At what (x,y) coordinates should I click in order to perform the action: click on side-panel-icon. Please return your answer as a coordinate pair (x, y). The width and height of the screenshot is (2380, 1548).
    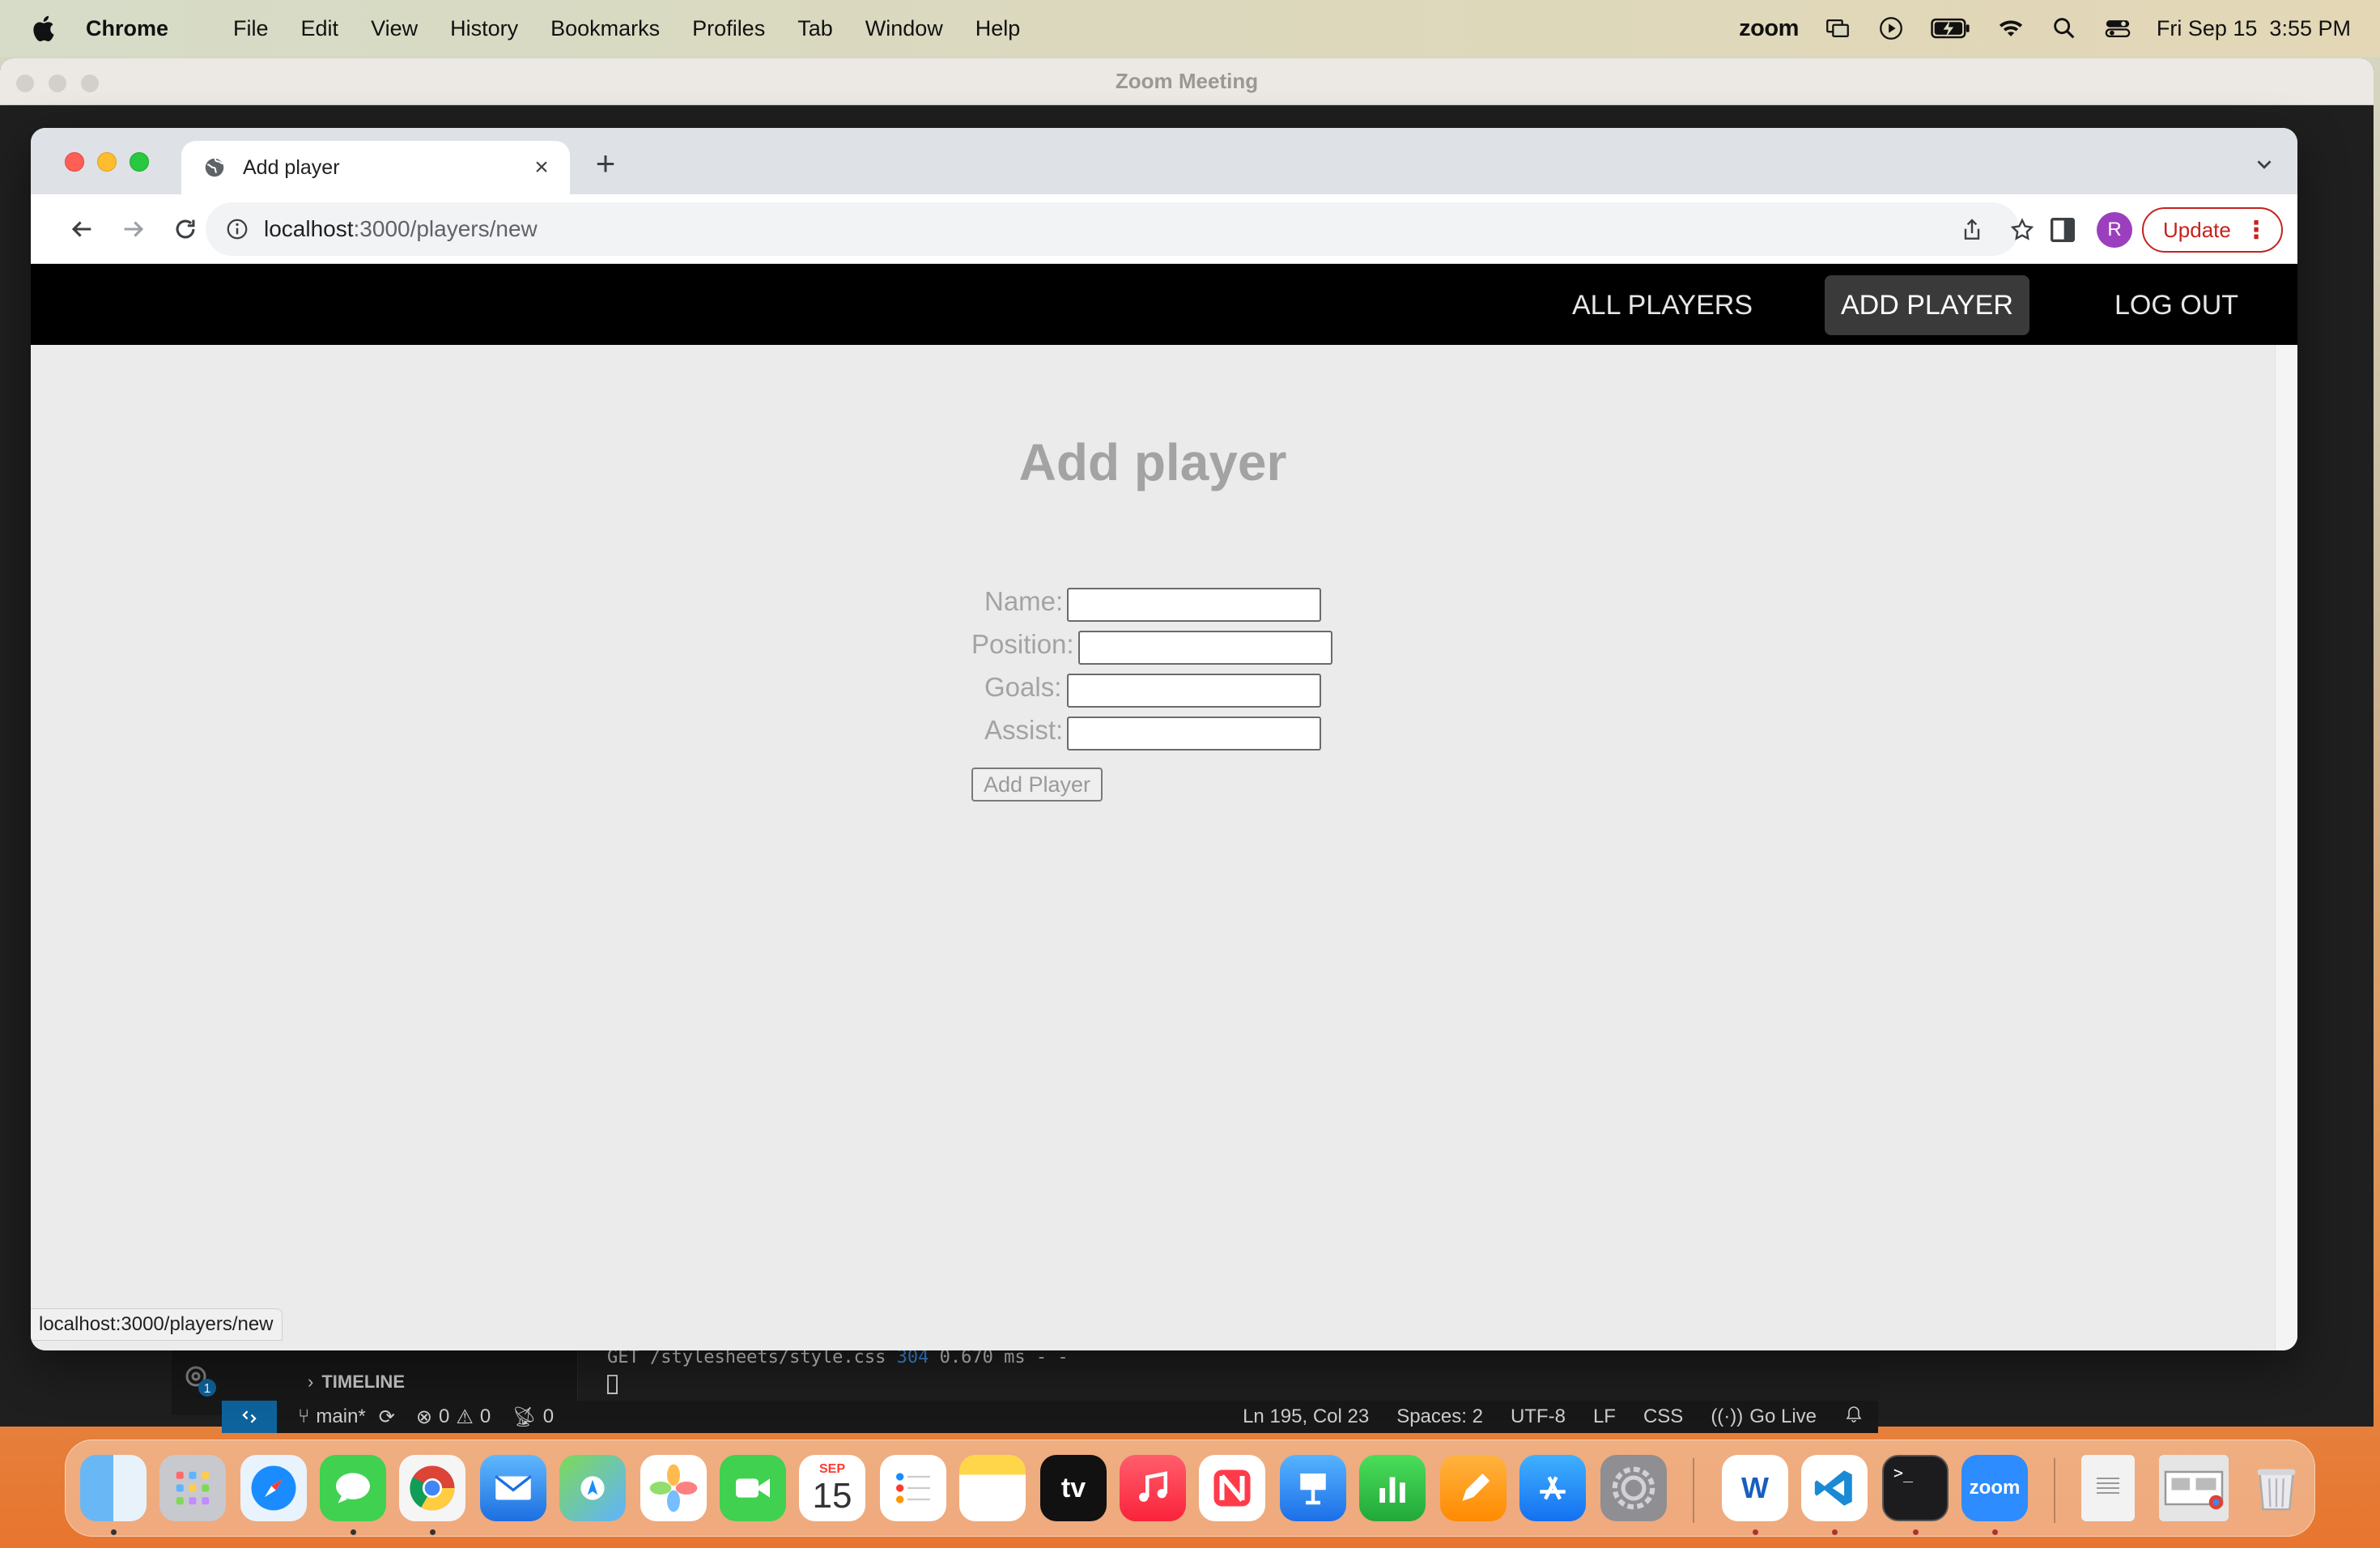
    Looking at the image, I should click on (2062, 230).